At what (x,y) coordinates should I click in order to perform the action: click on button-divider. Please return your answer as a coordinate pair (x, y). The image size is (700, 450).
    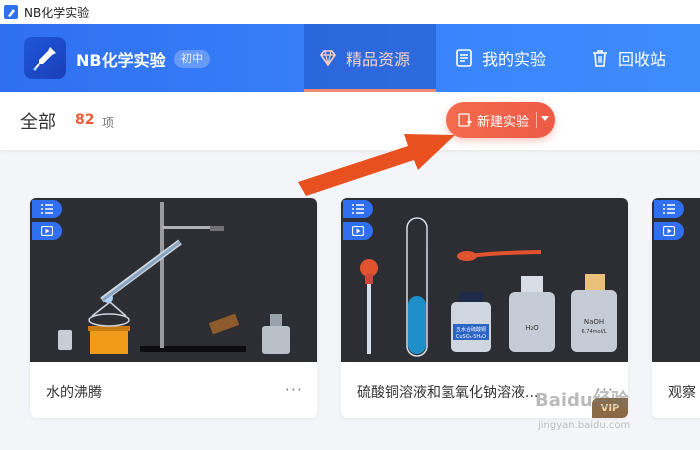
    Looking at the image, I should click on (536, 120).